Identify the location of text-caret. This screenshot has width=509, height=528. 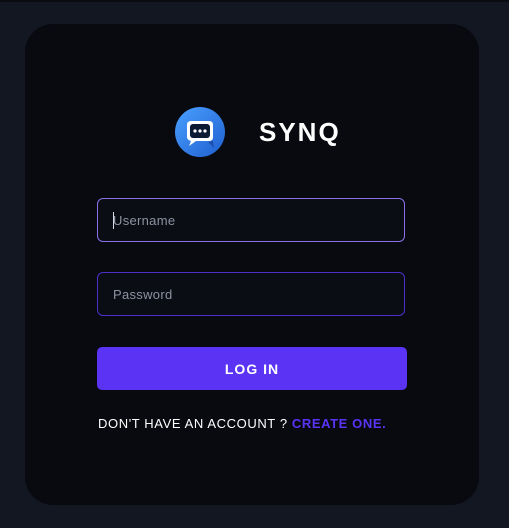
(113, 220).